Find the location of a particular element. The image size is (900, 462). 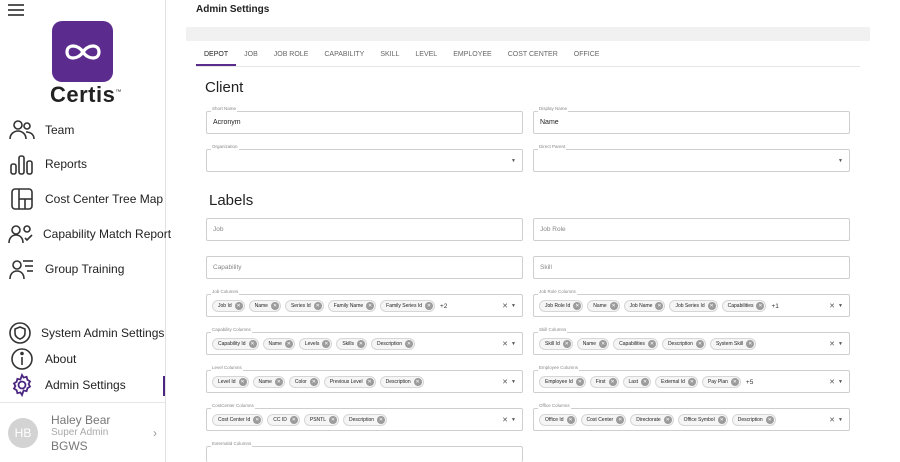

nav-item-reports: Reports is located at coordinates (86, 164).